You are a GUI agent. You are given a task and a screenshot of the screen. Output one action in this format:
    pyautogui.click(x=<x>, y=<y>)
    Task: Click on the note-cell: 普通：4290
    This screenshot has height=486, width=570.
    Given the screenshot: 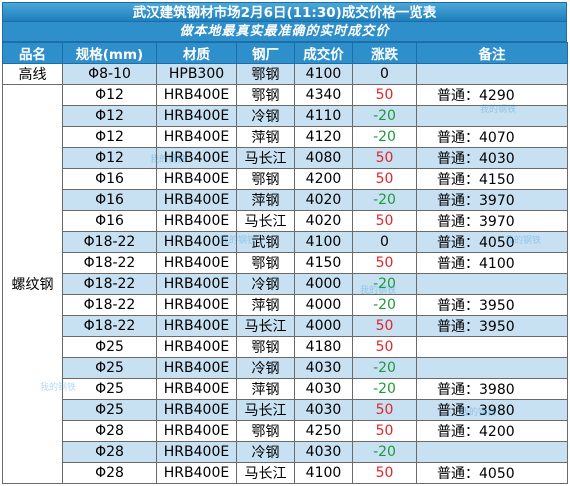 What is the action you would take?
    pyautogui.click(x=492, y=95)
    